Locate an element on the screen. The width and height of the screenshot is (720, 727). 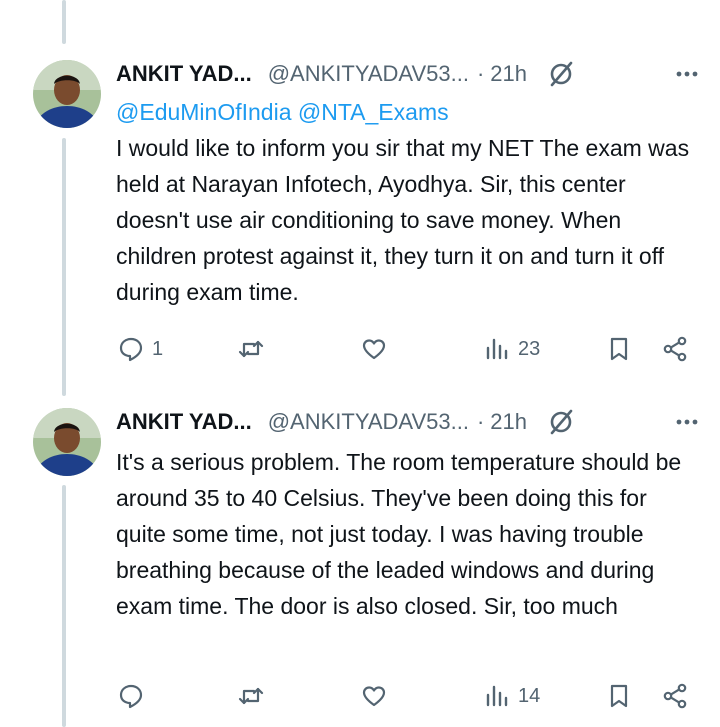
action-bar: 14 is located at coordinates (406, 696).